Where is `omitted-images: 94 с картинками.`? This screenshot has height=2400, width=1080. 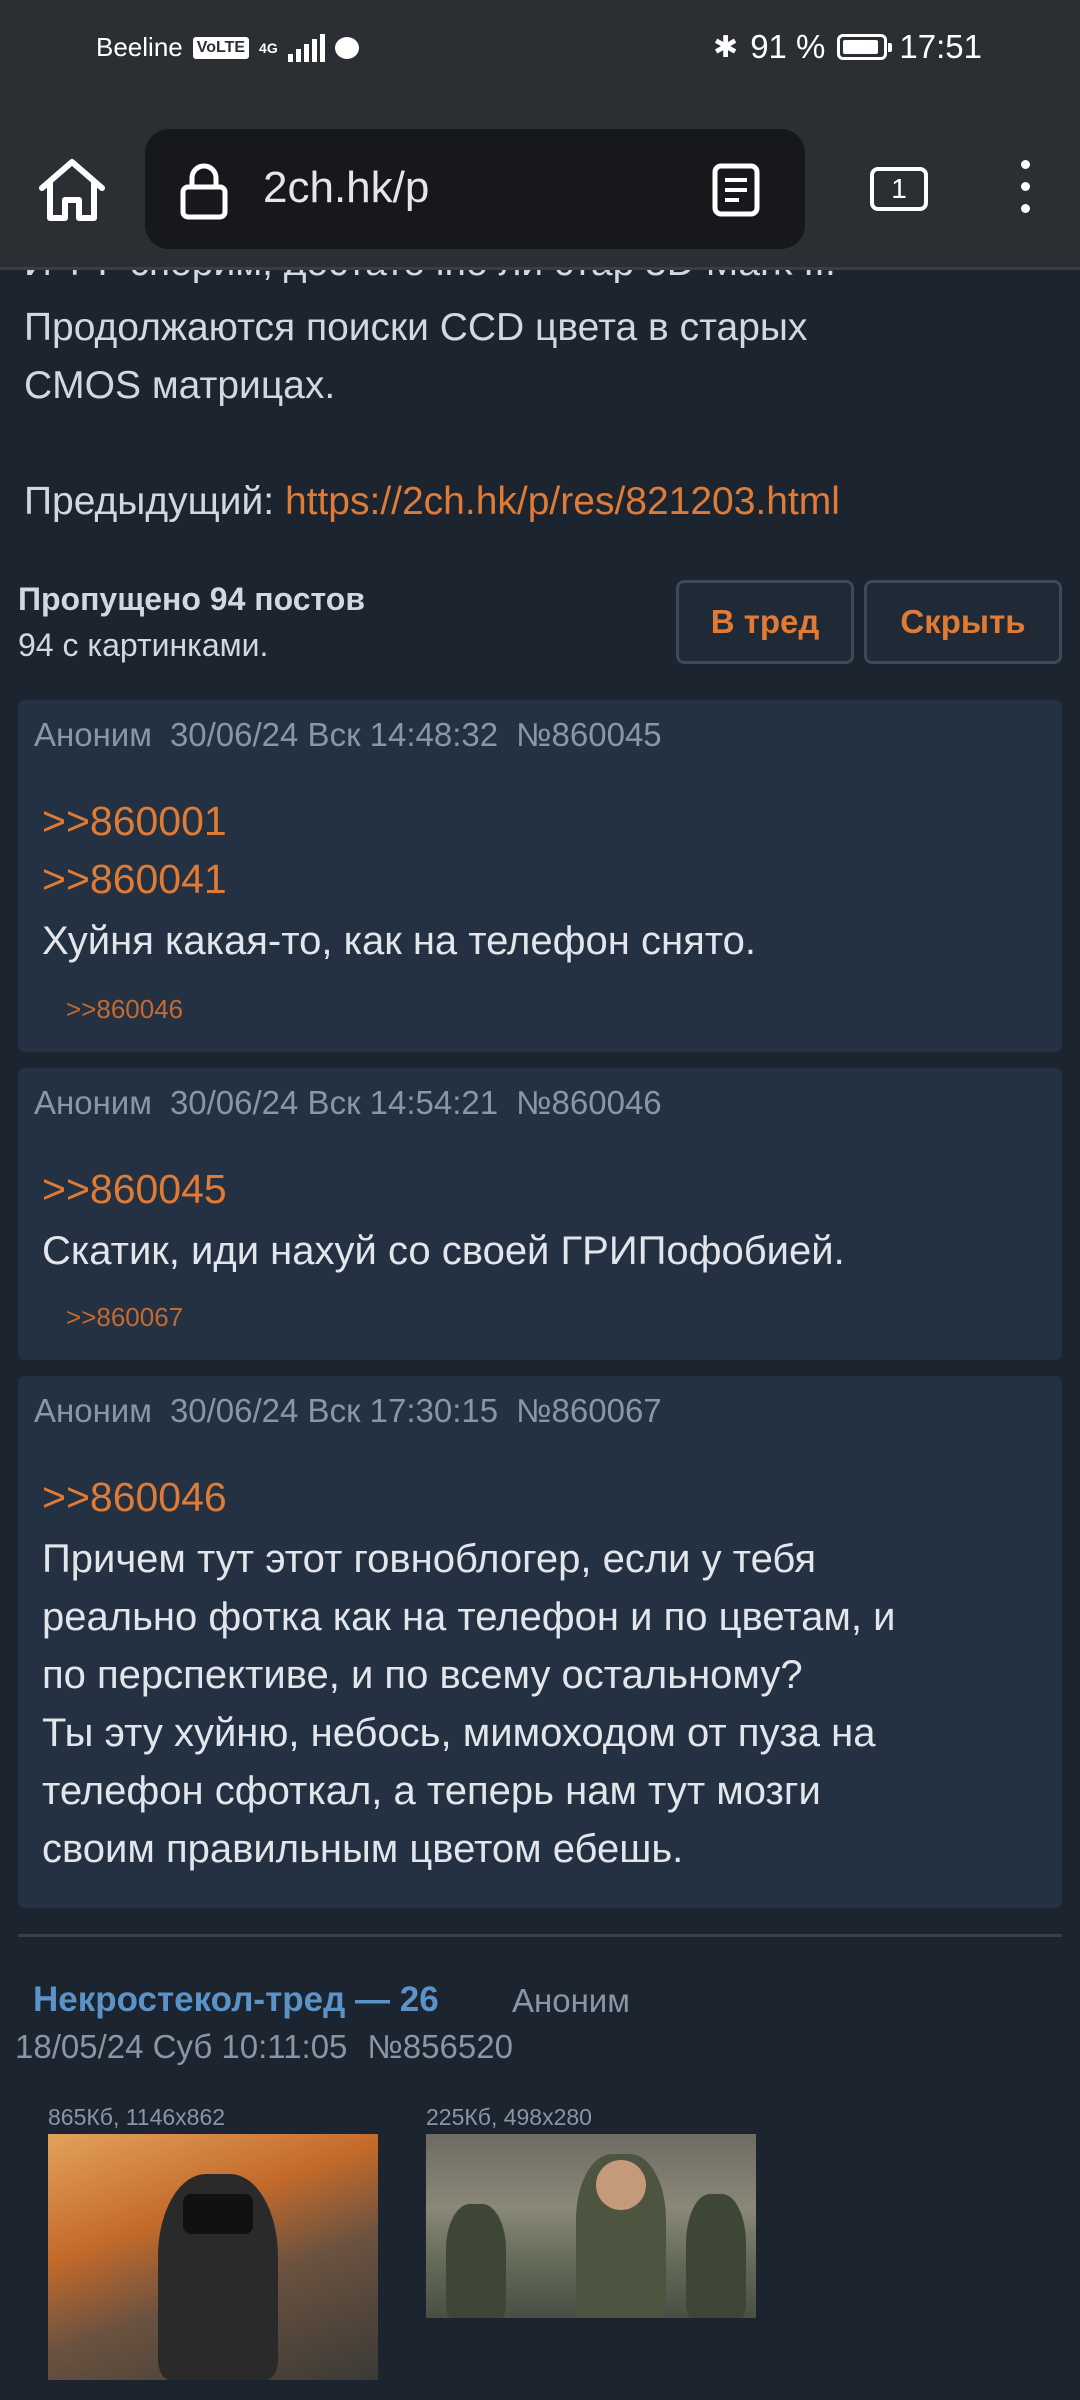 omitted-images: 94 с картинками. is located at coordinates (143, 645).